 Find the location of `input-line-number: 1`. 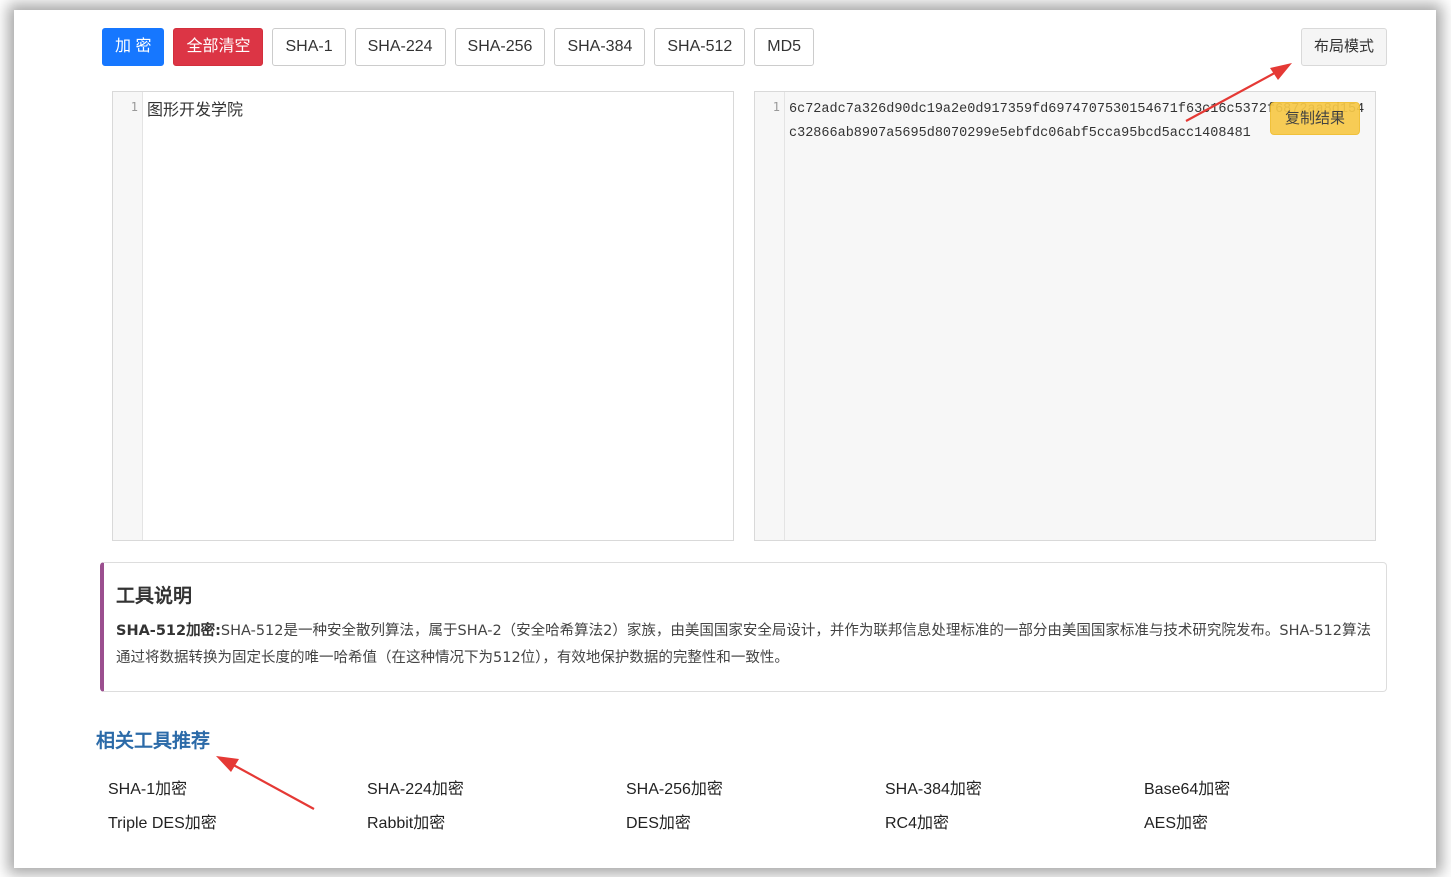

input-line-number: 1 is located at coordinates (128, 316).